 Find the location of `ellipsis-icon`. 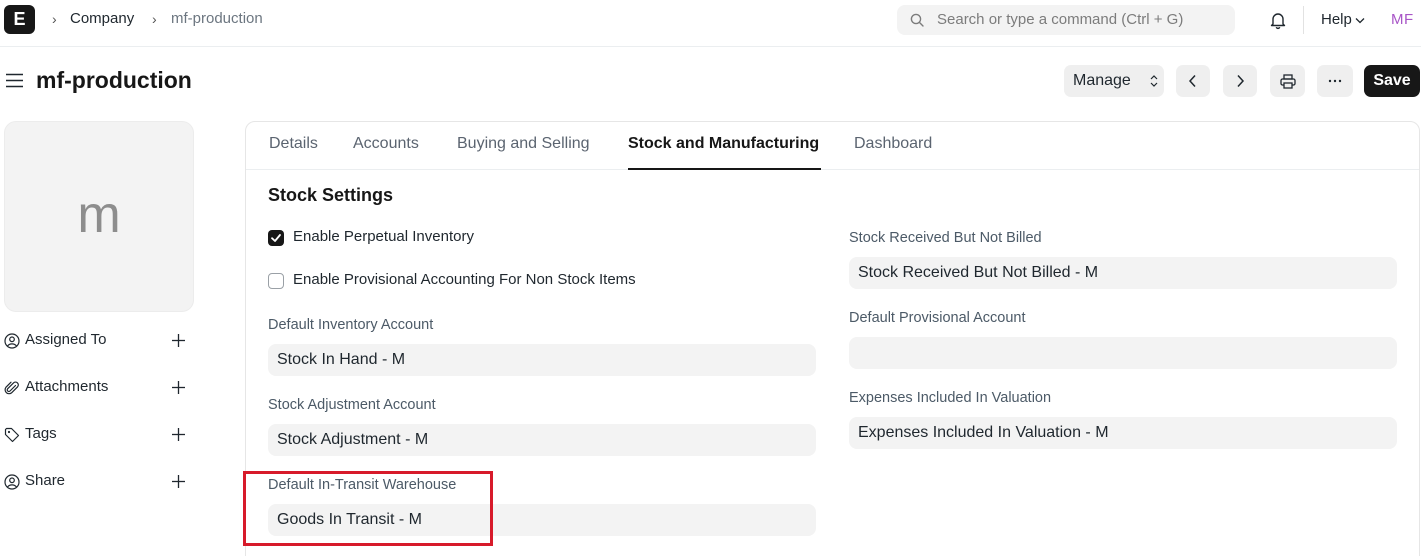

ellipsis-icon is located at coordinates (1335, 81).